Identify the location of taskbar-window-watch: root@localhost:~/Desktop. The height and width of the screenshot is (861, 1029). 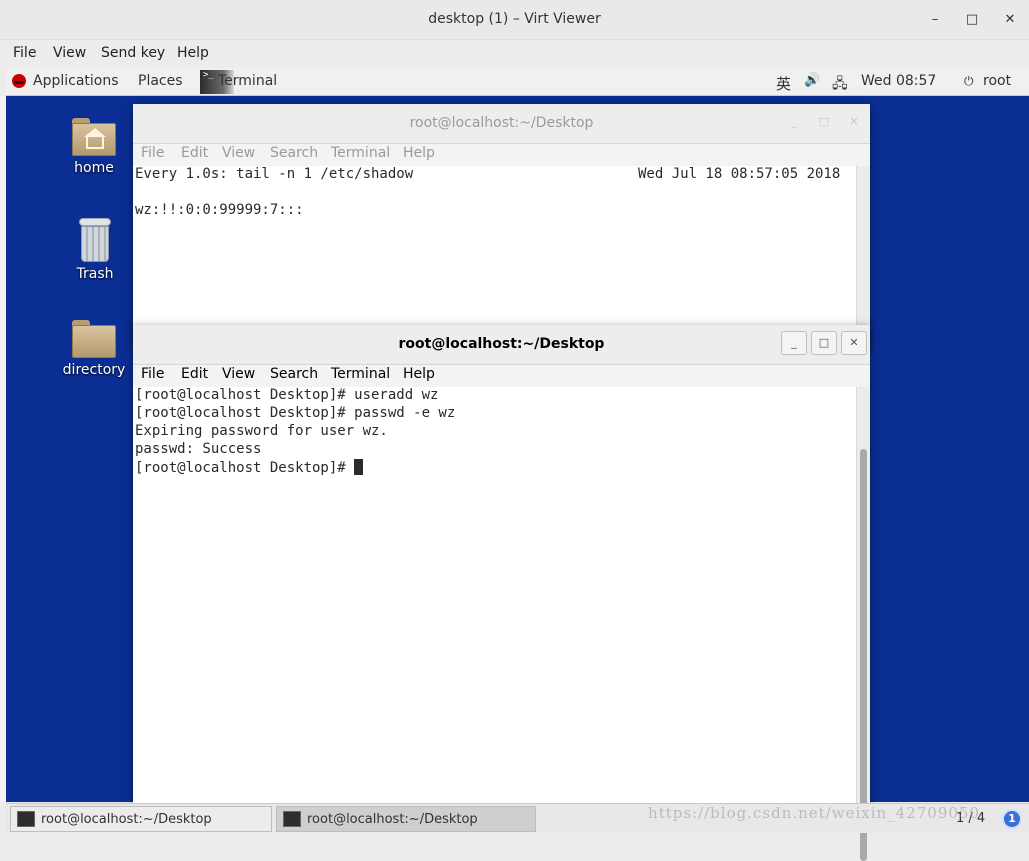
(141, 819).